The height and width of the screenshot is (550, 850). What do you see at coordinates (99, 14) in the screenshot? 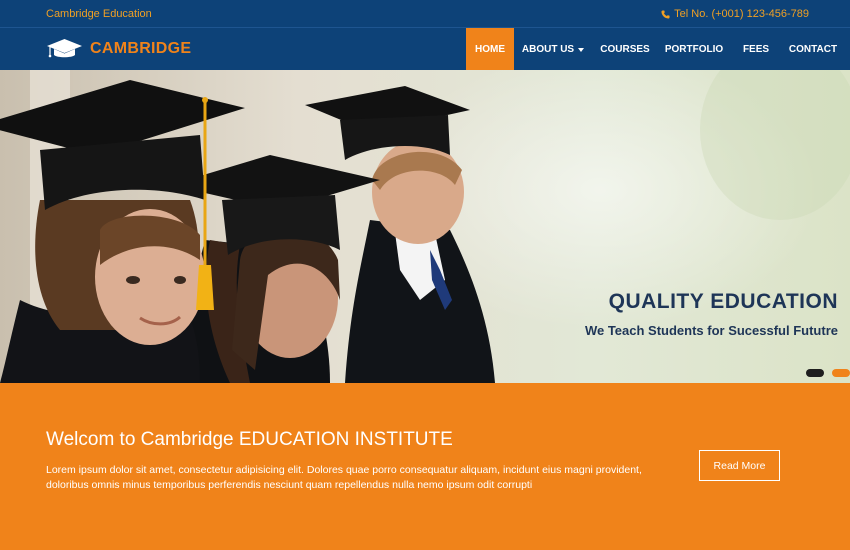
I see `top-brand-text: Cambridge Education` at bounding box center [99, 14].